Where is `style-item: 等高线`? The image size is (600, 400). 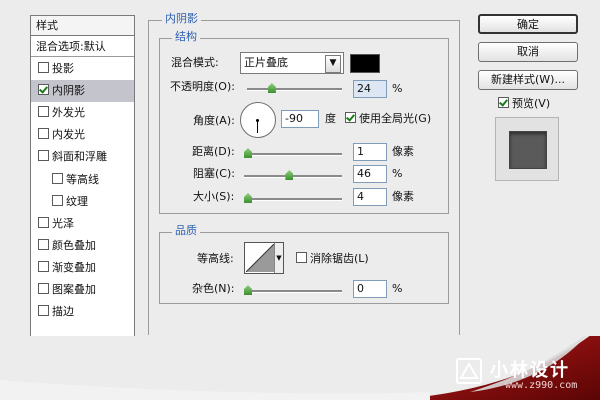
style-item: 等高线 is located at coordinates (82, 180).